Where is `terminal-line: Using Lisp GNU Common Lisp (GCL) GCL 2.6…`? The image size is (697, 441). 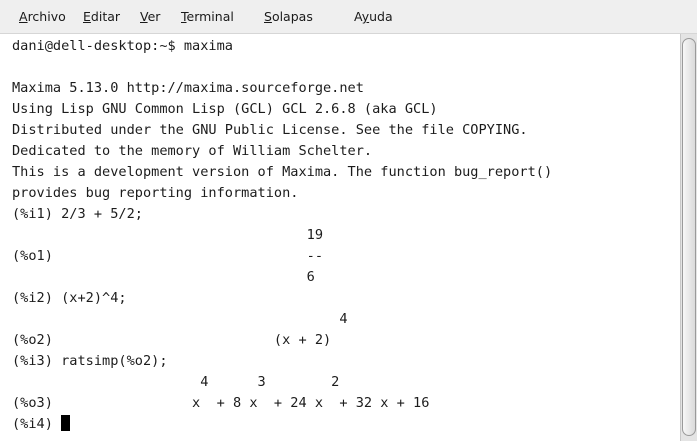
terminal-line: Using Lisp GNU Common Lisp (GCL) GCL 2.6… is located at coordinates (225, 109).